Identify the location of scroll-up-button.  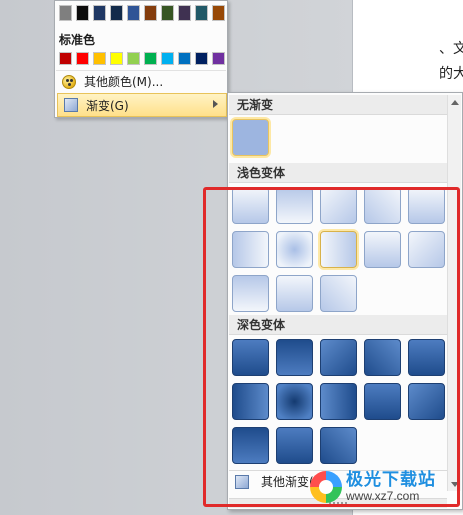
(455, 102).